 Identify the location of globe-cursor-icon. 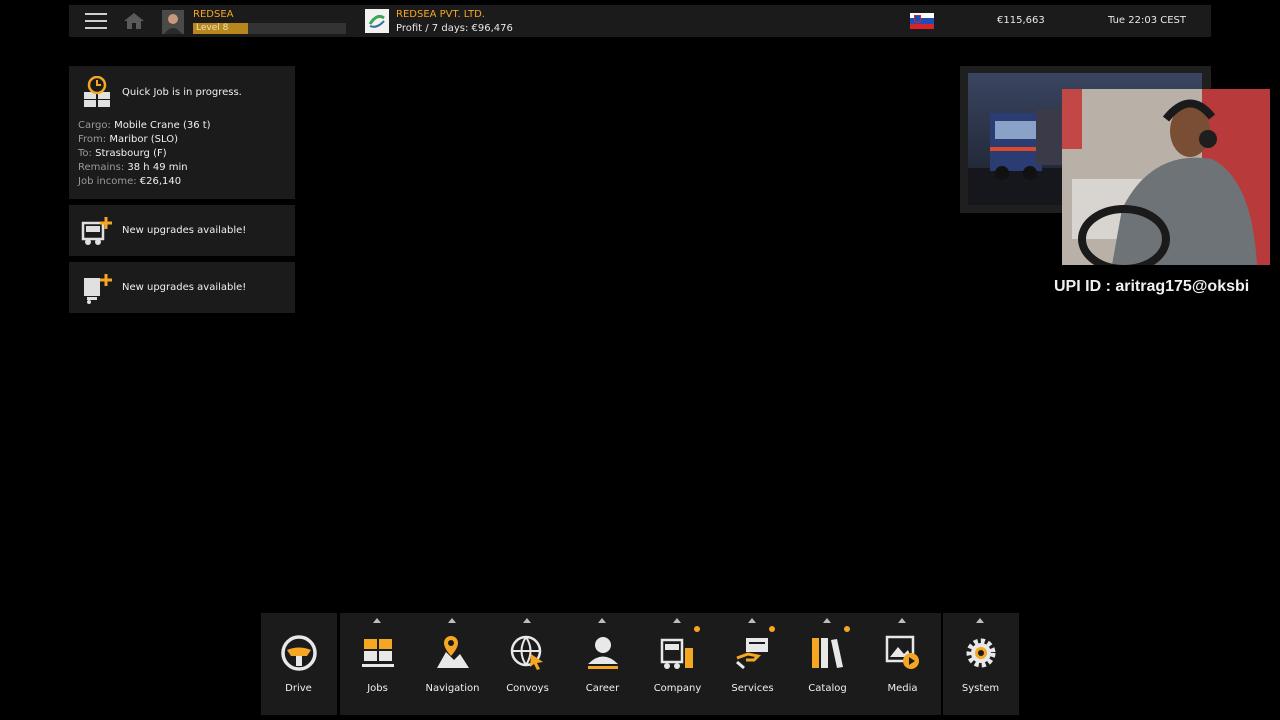
(526, 652).